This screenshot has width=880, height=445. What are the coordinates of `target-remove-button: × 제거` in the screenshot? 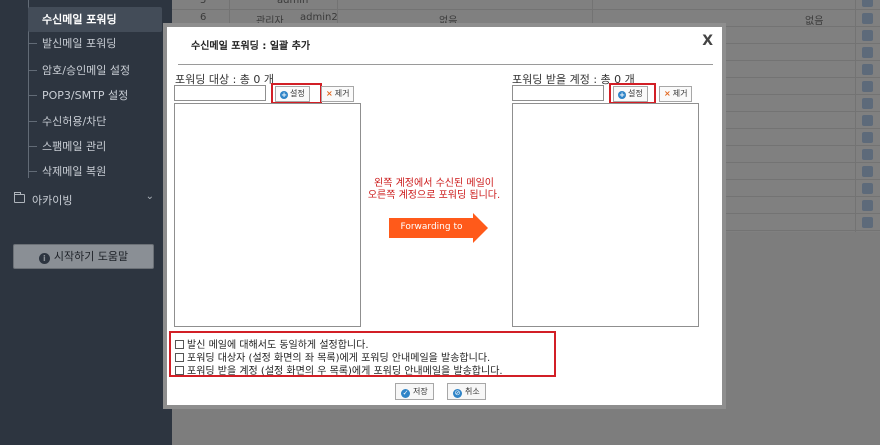 It's located at (676, 94).